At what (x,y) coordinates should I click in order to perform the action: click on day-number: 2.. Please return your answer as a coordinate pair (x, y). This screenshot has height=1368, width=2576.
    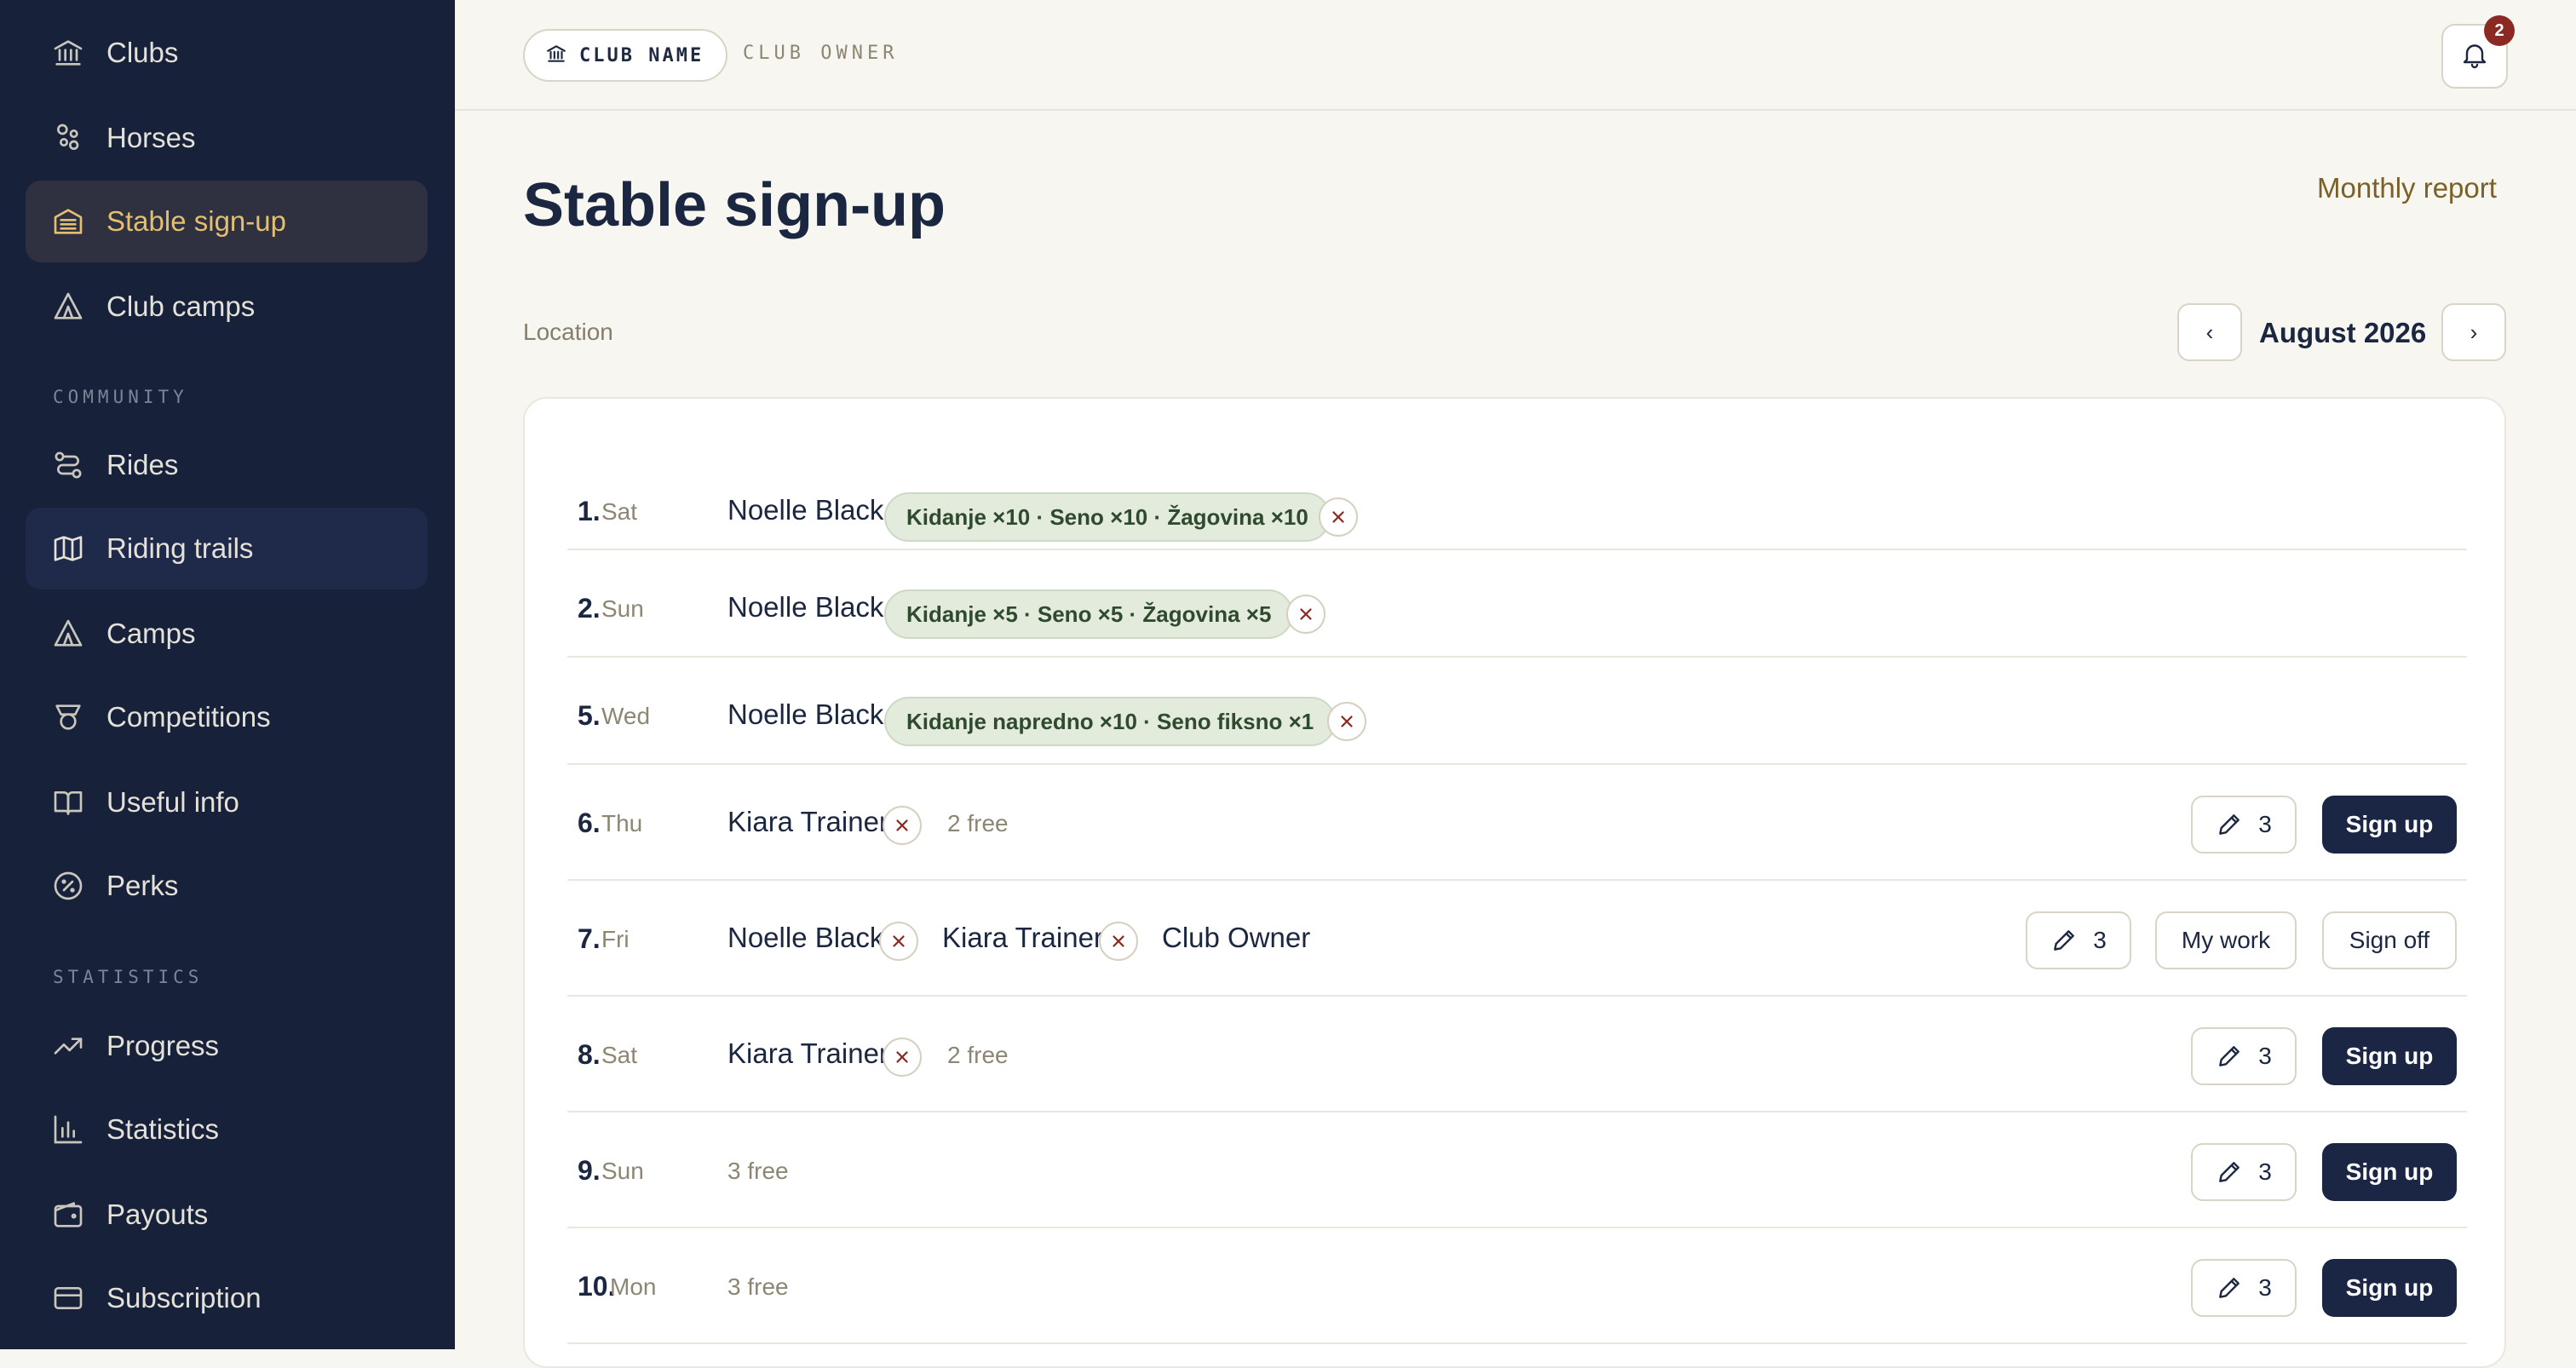
    Looking at the image, I should click on (590, 608).